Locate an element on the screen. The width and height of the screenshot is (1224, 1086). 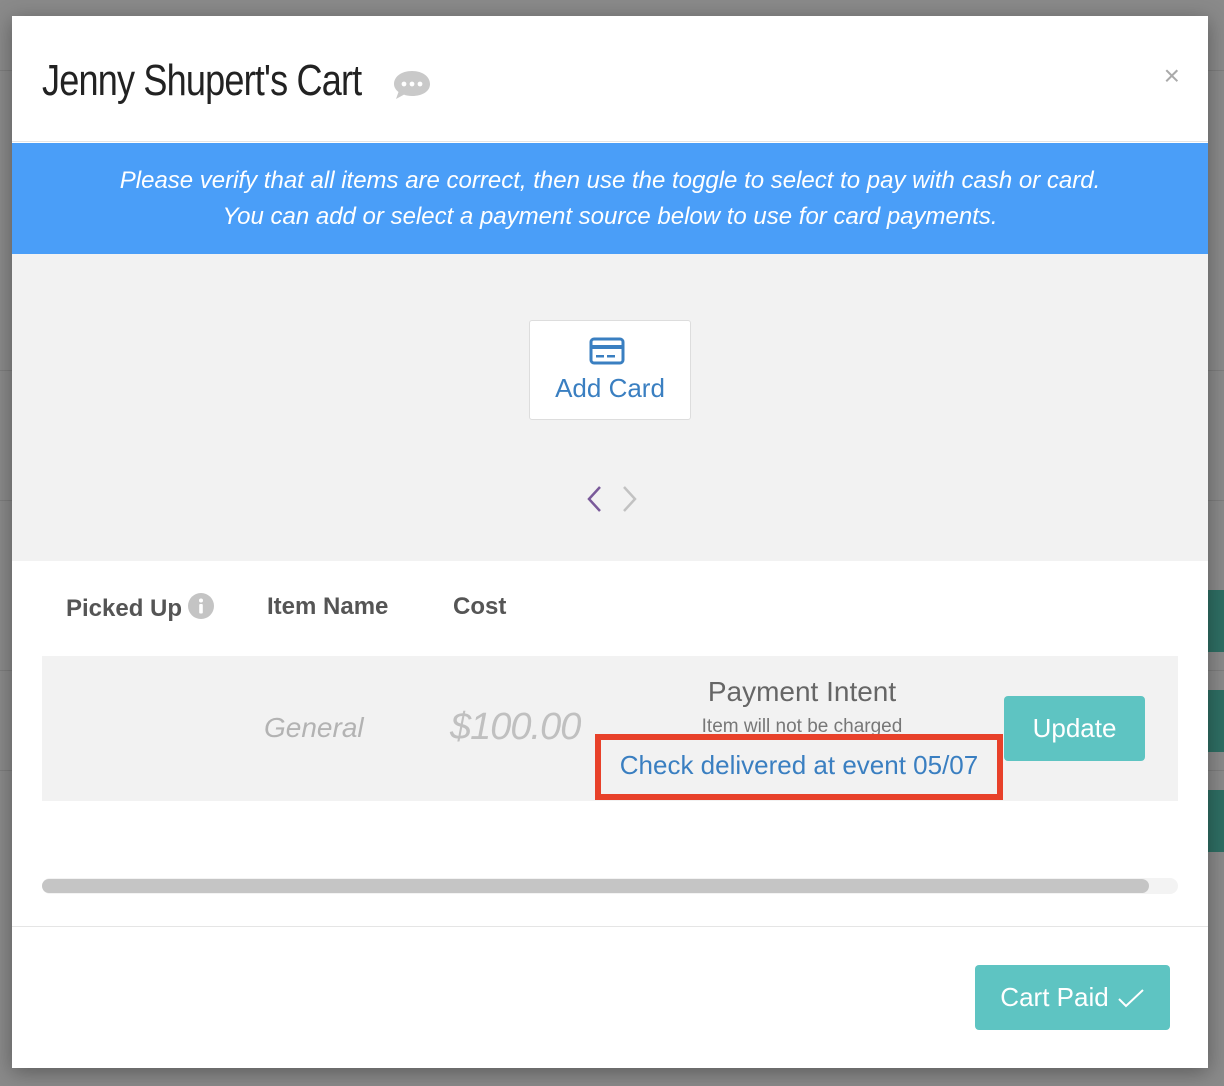
close-button: × is located at coordinates (1172, 76).